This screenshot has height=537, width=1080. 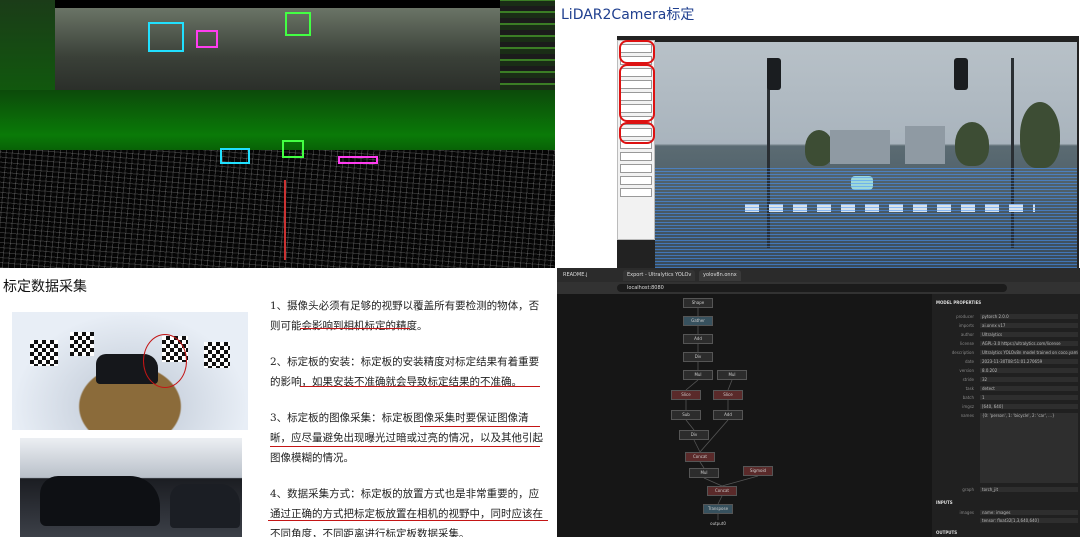 I want to click on pointcloud-ground, so click(x=277, y=209).